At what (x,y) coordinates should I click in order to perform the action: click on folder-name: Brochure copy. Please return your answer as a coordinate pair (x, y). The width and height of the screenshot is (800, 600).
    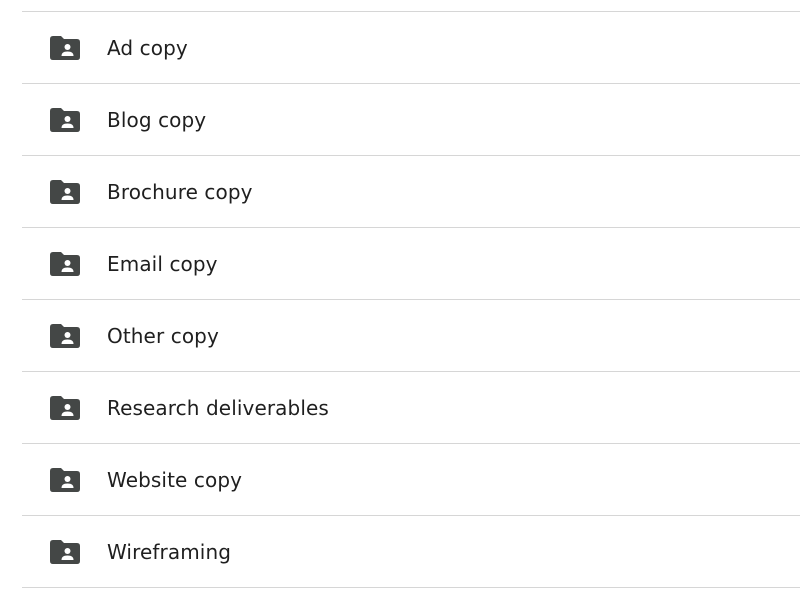
    Looking at the image, I should click on (180, 191).